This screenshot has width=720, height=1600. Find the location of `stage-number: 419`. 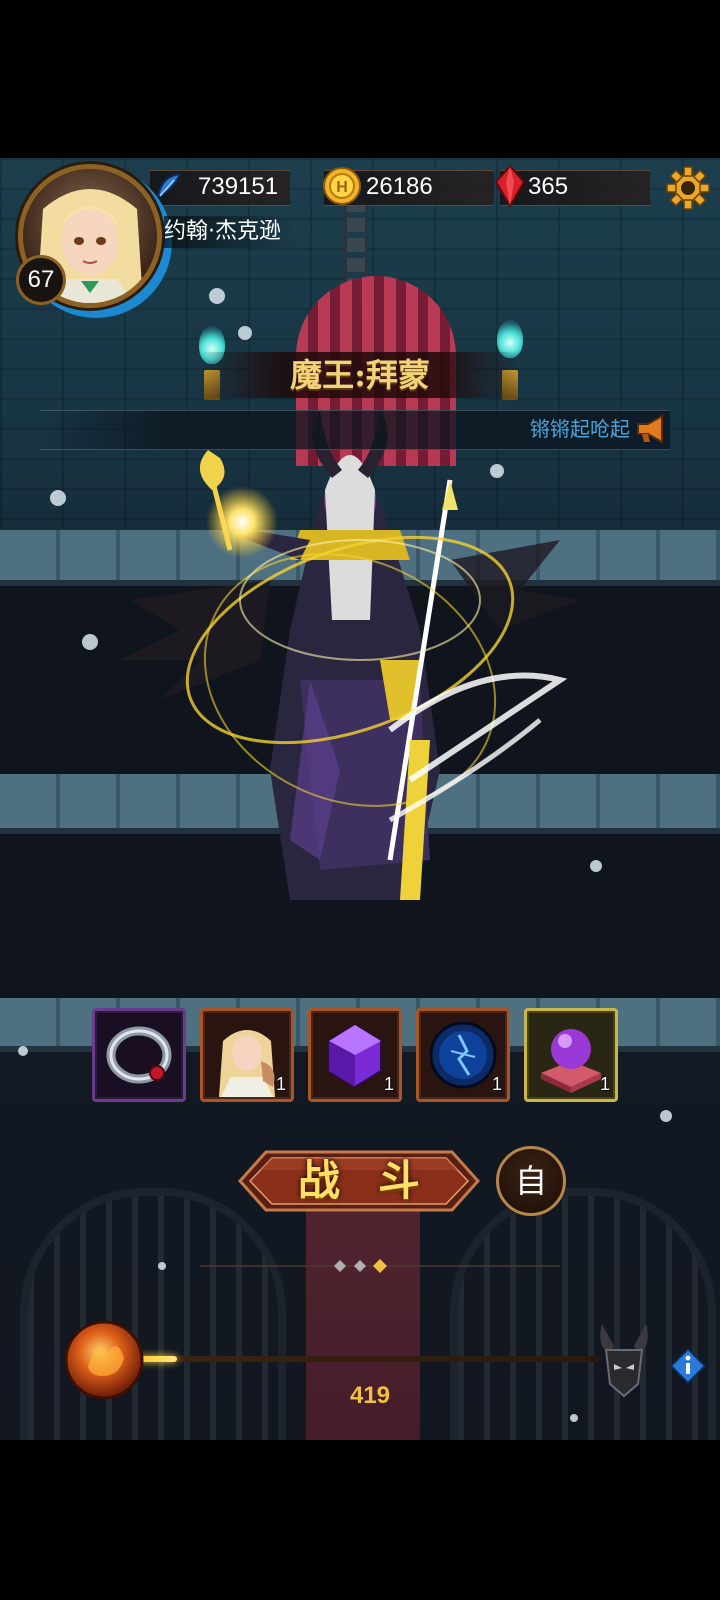

stage-number: 419 is located at coordinates (370, 1395).